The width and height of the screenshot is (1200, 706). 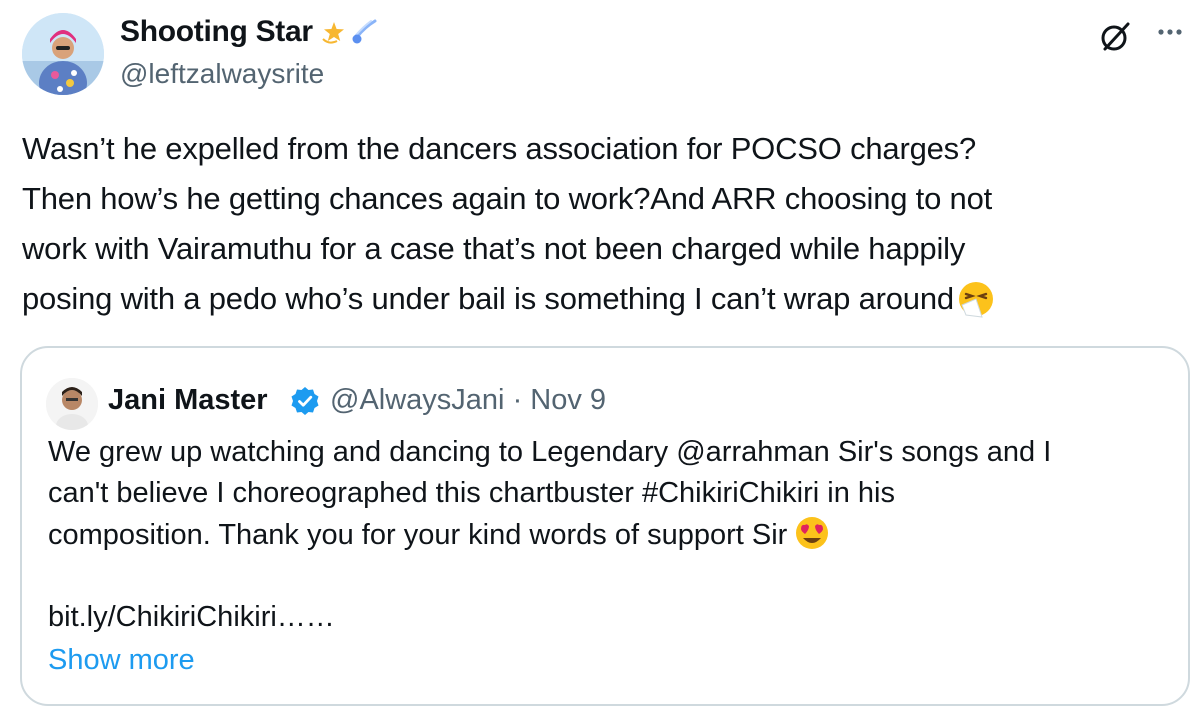 I want to click on author-name-row: Shooting Star, so click(x=248, y=32).